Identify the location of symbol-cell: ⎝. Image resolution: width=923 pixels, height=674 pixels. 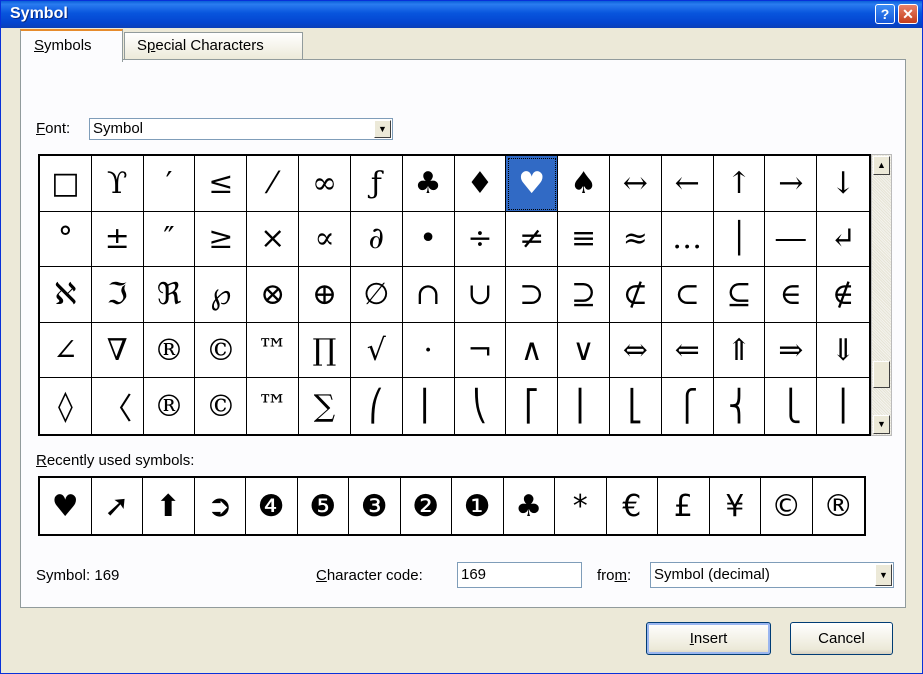
(481, 406).